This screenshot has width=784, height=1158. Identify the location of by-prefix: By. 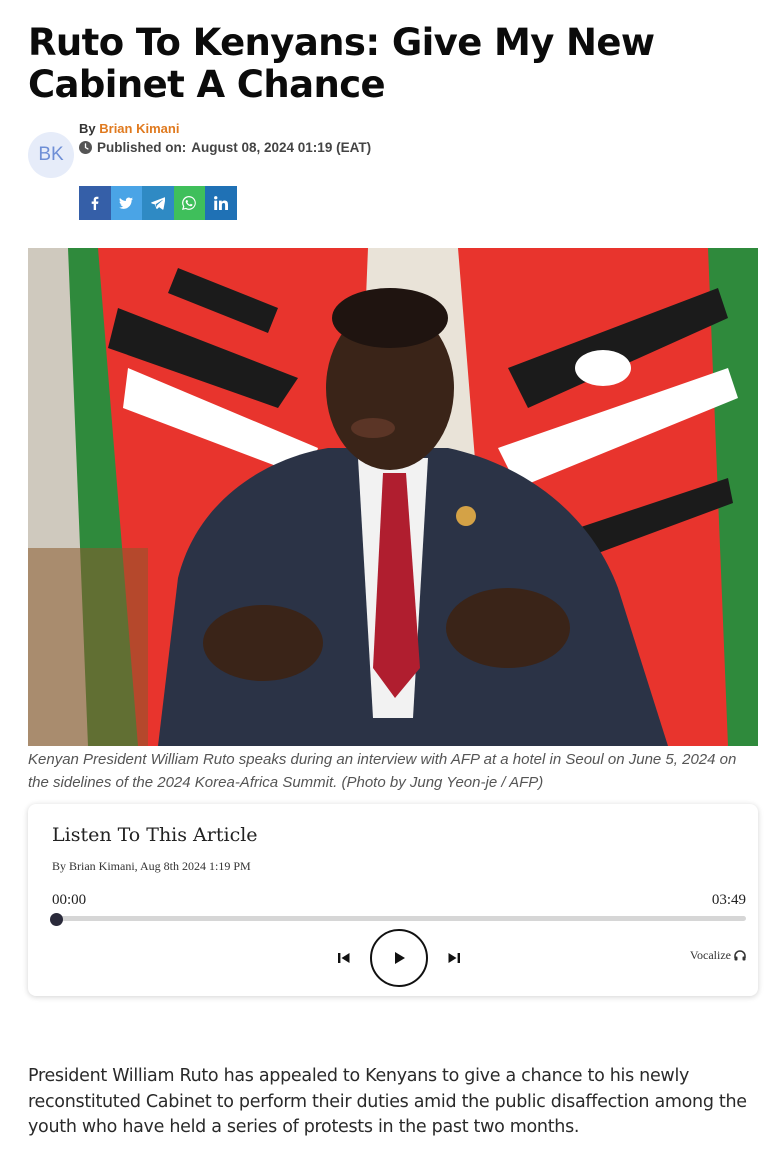
(87, 128).